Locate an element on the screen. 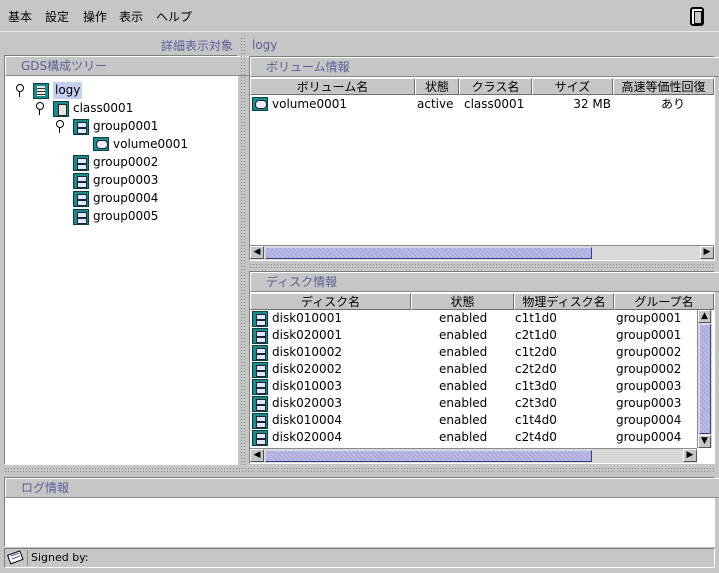 The width and height of the screenshot is (719, 573). volume-hscroll-thumb is located at coordinates (428, 253).